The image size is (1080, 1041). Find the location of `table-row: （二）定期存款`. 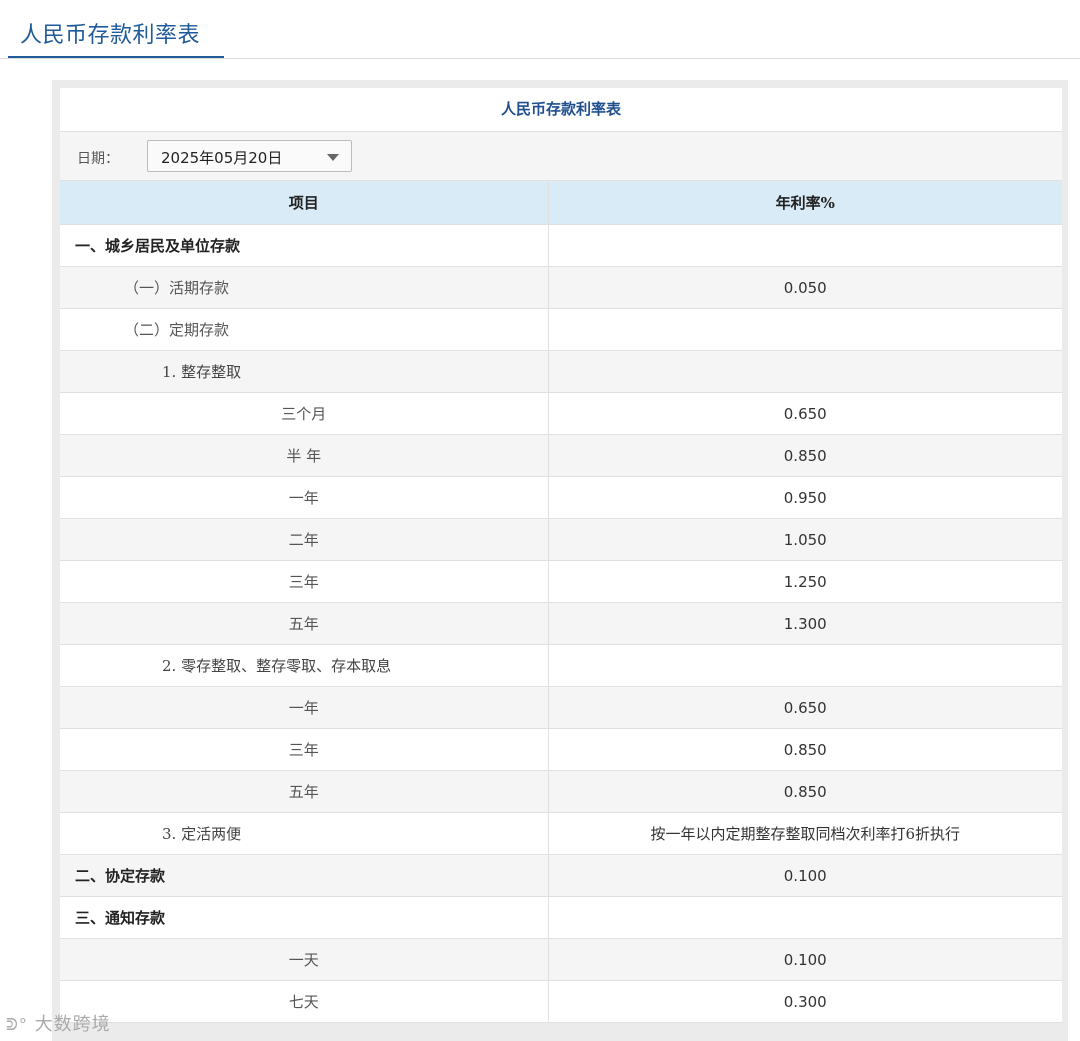

table-row: （二）定期存款 is located at coordinates (561, 329).